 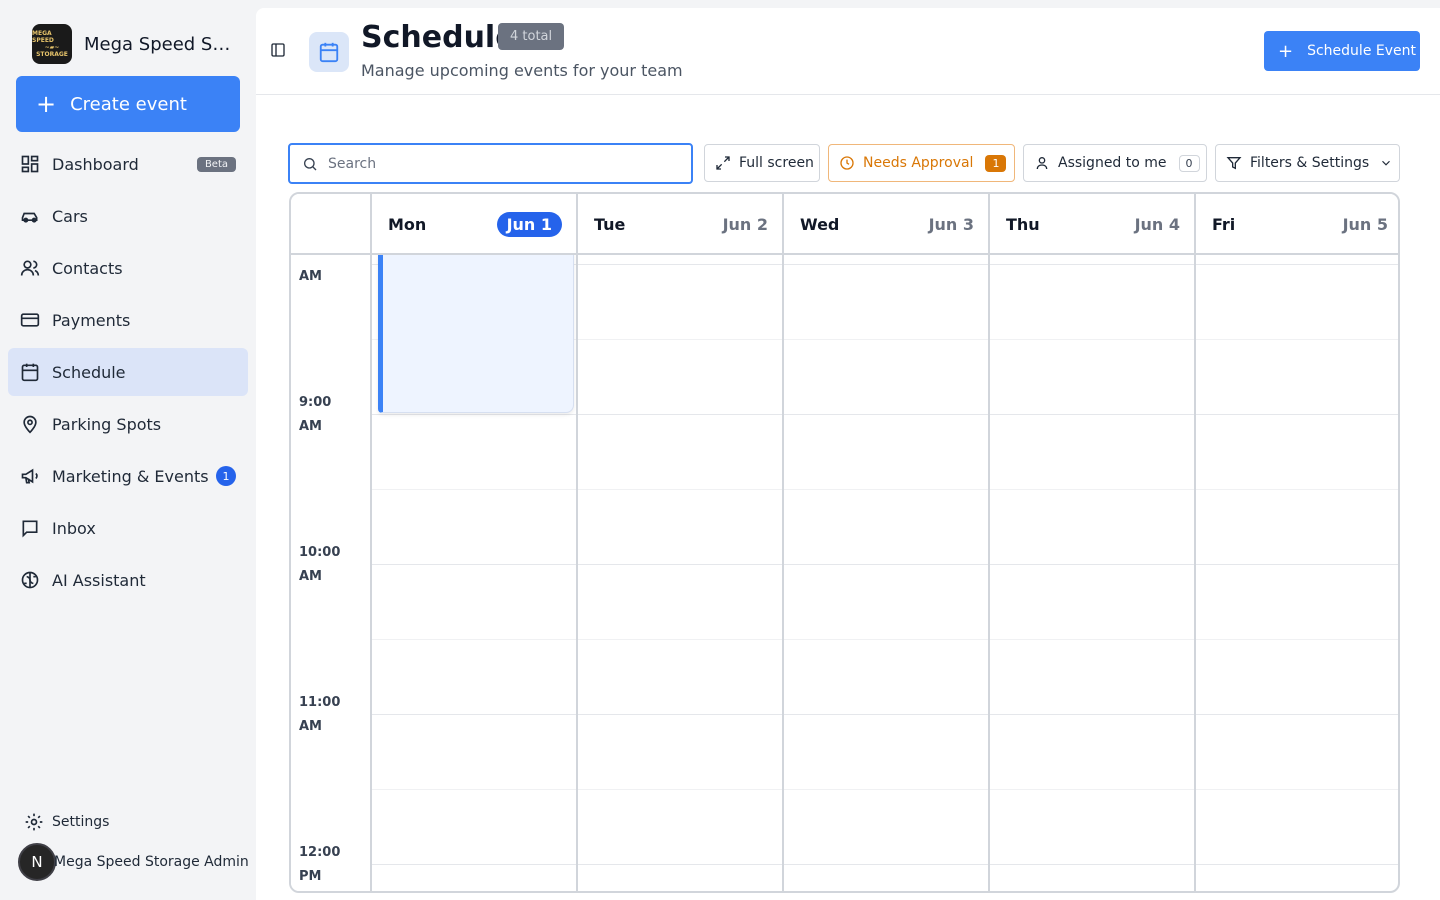 What do you see at coordinates (476, 333) in the screenshot?
I see `calendar-event` at bounding box center [476, 333].